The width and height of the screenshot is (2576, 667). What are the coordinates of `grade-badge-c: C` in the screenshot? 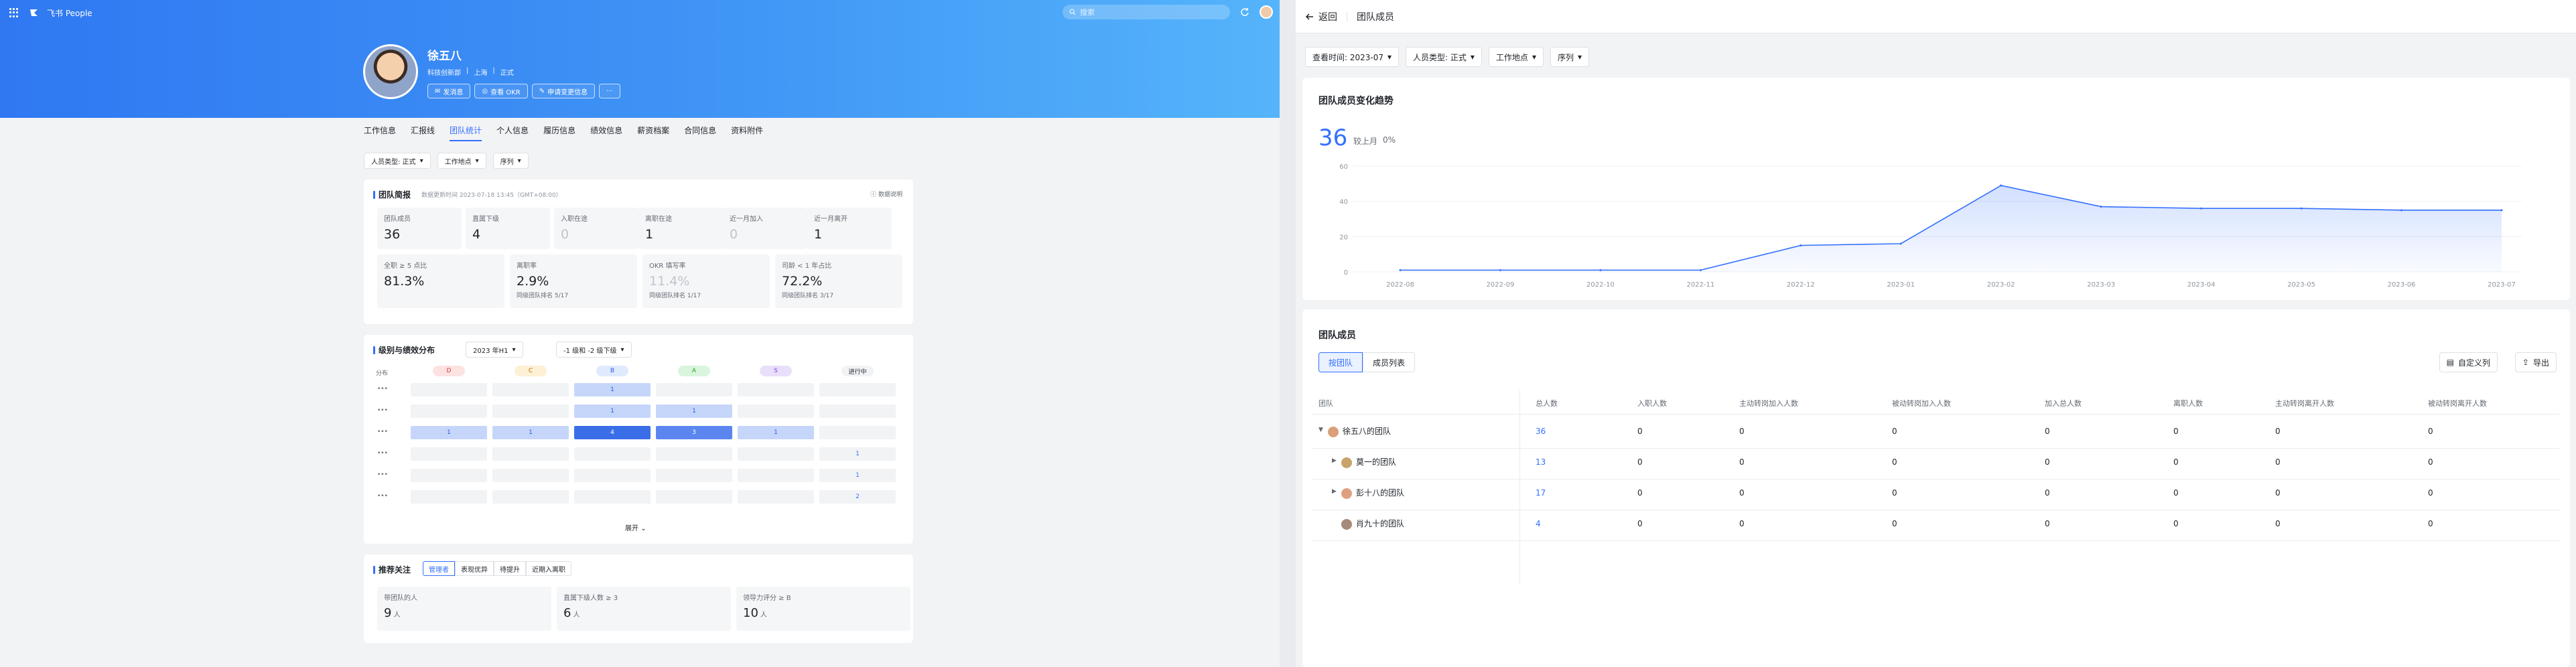 It's located at (531, 371).